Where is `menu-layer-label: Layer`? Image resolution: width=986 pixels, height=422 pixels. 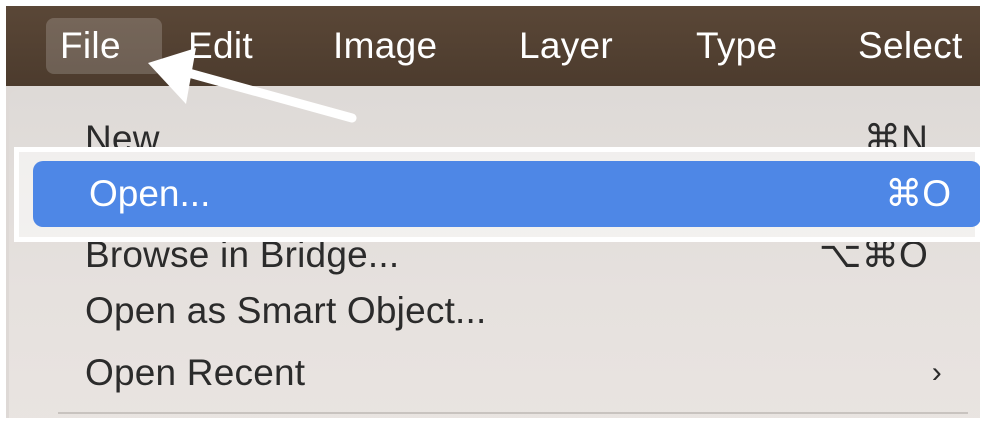
menu-layer-label: Layer is located at coordinates (566, 45).